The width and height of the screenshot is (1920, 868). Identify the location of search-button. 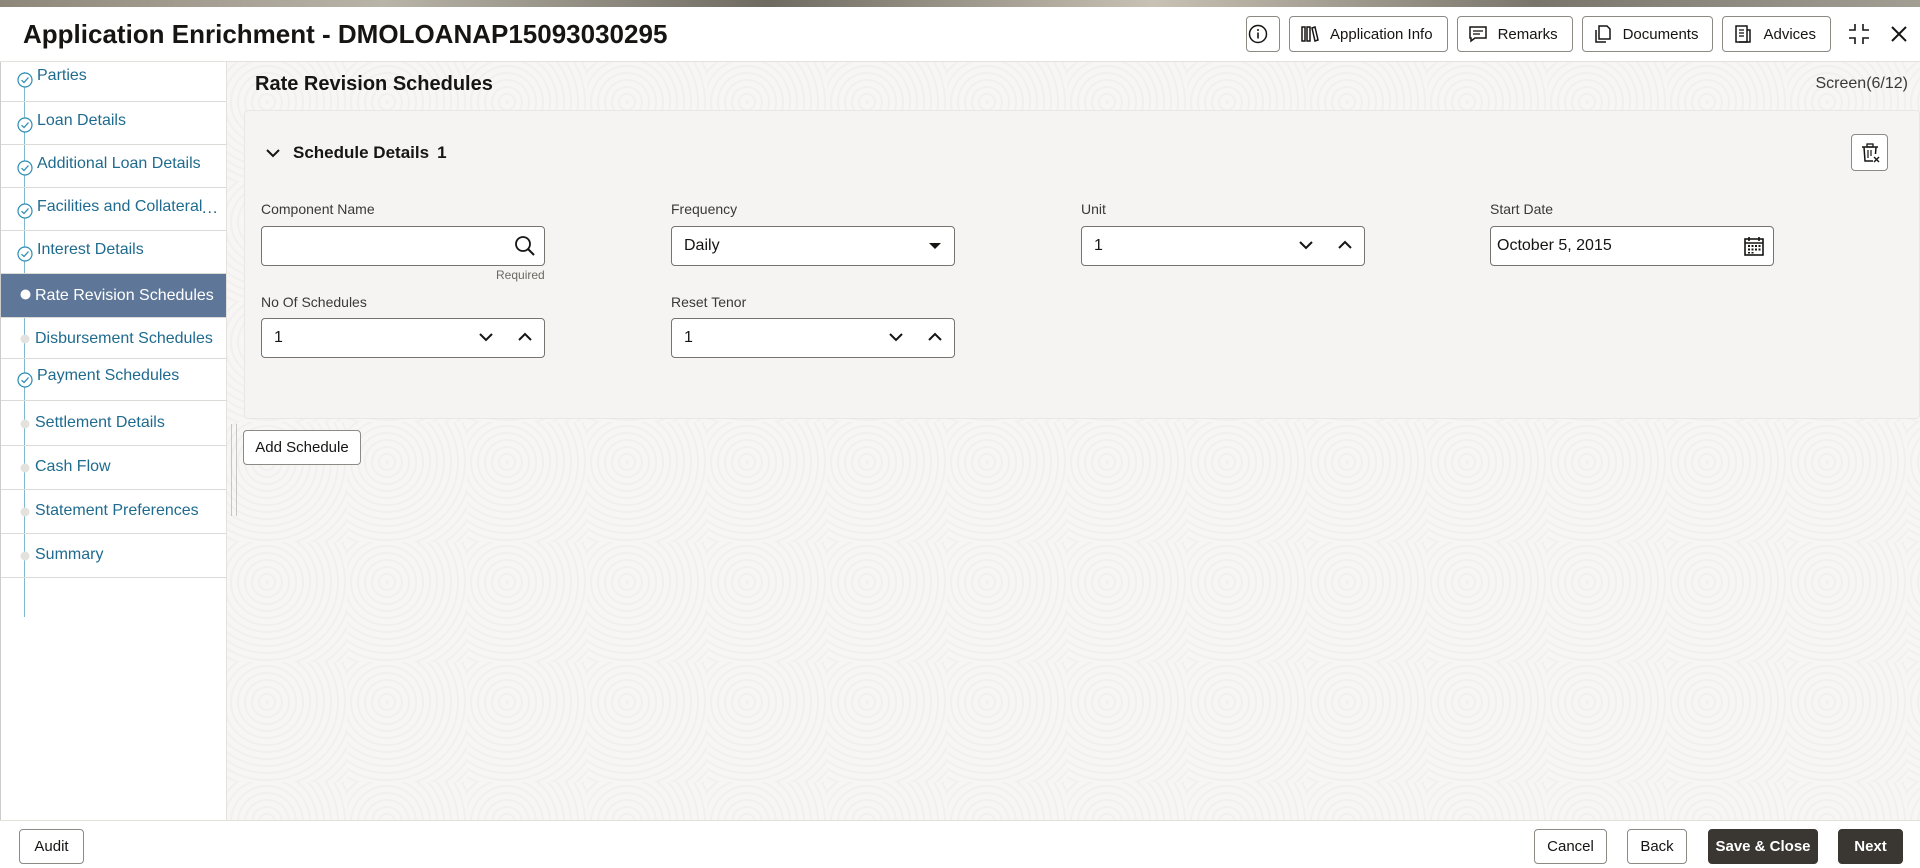
(525, 246).